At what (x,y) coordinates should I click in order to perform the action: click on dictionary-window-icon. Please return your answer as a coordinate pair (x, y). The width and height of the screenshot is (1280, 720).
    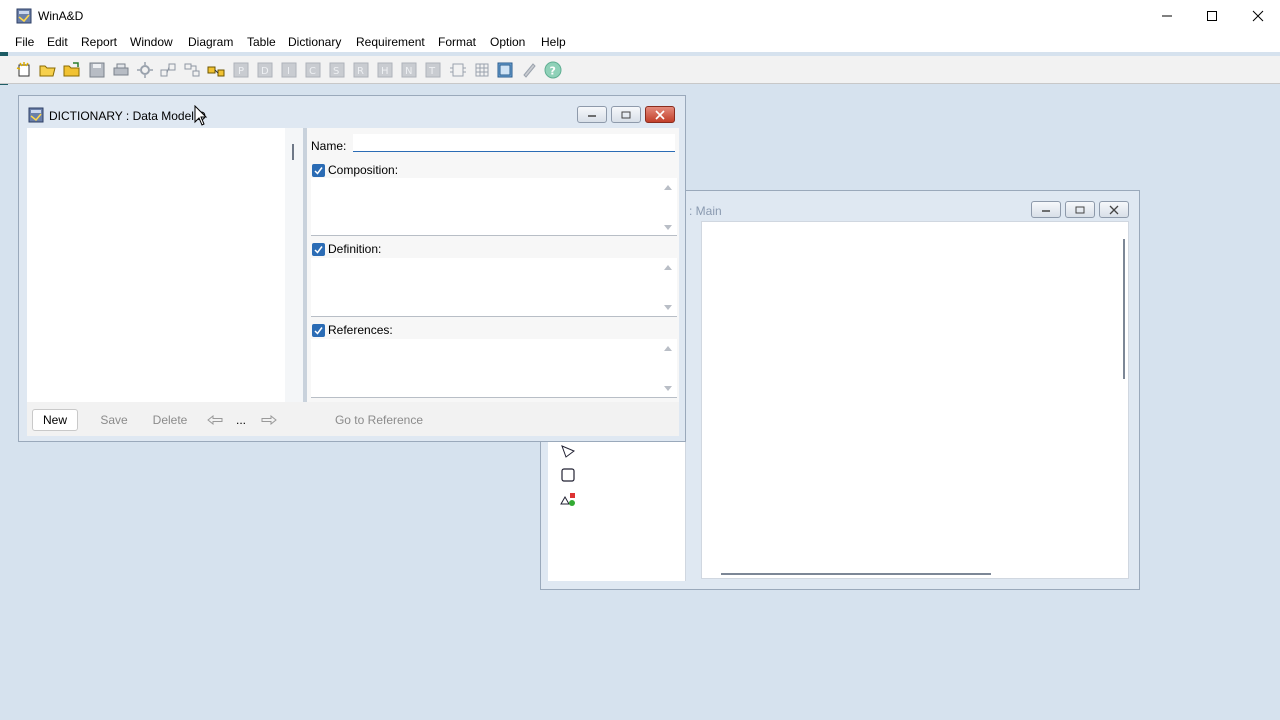
    Looking at the image, I should click on (36, 115).